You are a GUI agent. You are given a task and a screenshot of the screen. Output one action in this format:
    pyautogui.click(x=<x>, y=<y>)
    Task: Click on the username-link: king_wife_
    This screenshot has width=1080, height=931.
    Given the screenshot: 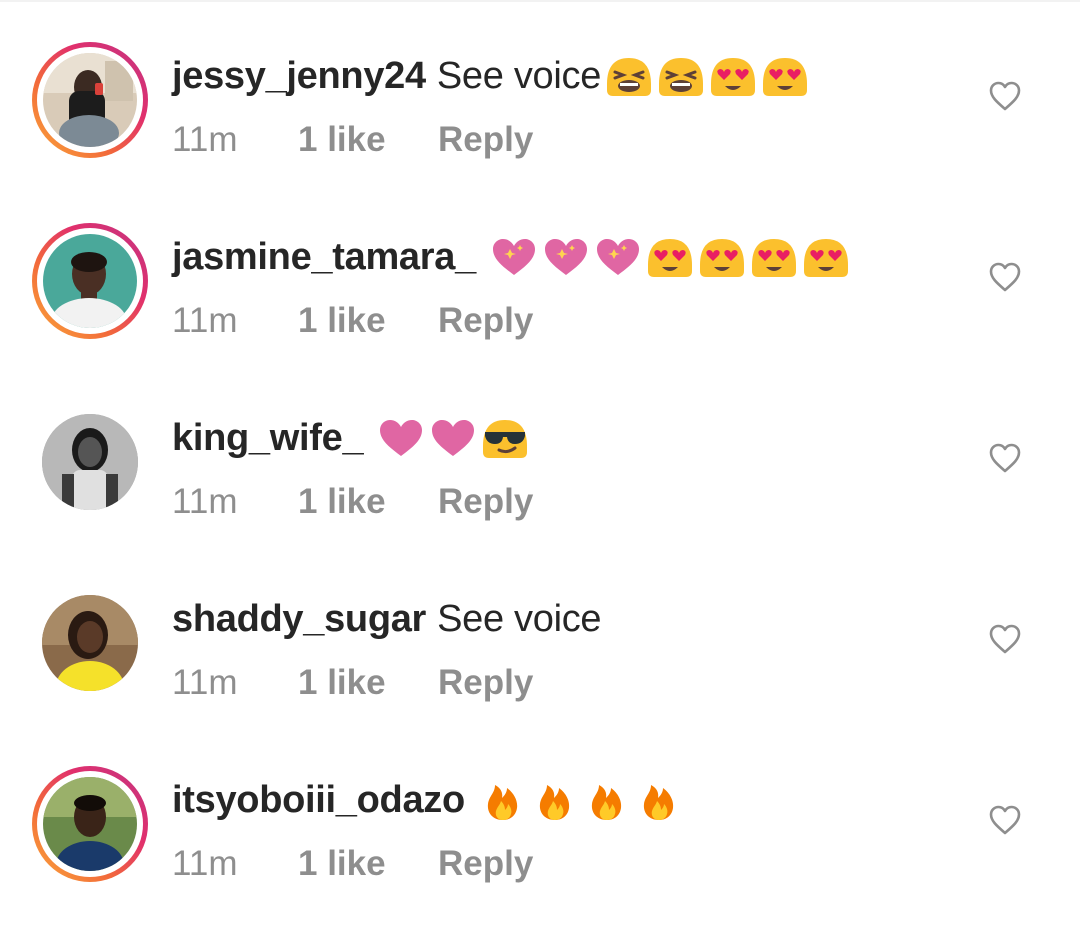 What is the action you would take?
    pyautogui.click(x=268, y=438)
    